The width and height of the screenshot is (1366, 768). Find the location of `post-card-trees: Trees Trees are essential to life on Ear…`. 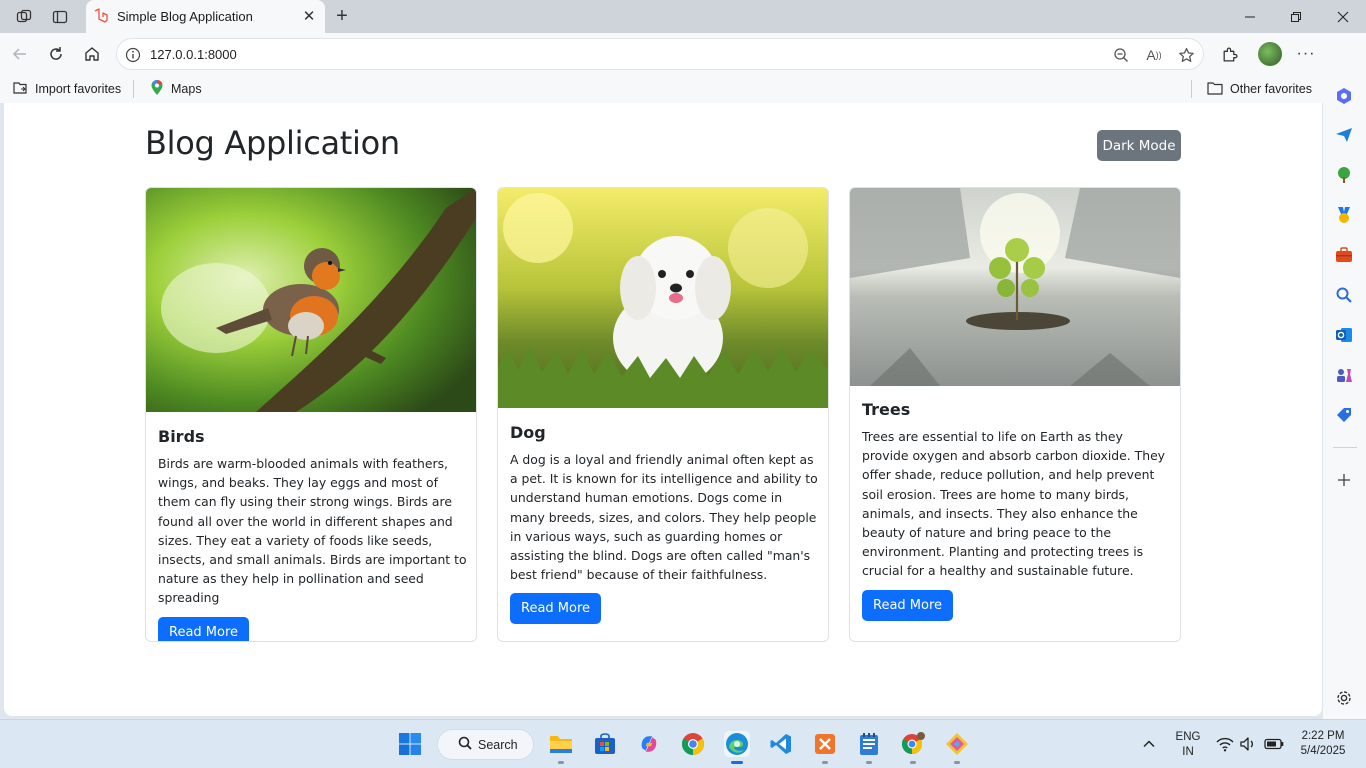

post-card-trees: Trees Trees are essential to life on Ear… is located at coordinates (1015, 414).